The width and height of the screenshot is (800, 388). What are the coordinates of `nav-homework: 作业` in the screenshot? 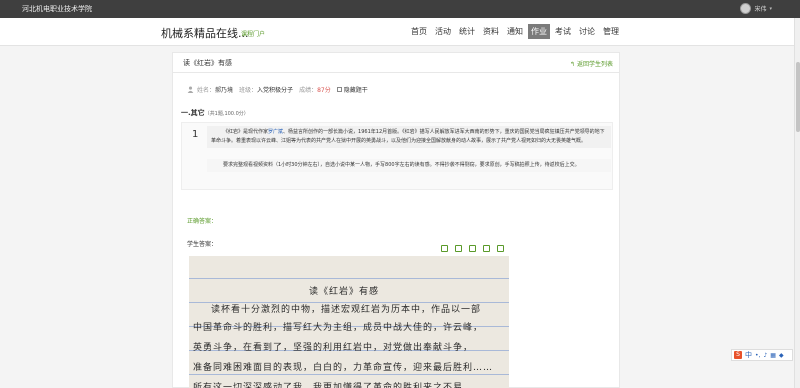 It's located at (539, 31).